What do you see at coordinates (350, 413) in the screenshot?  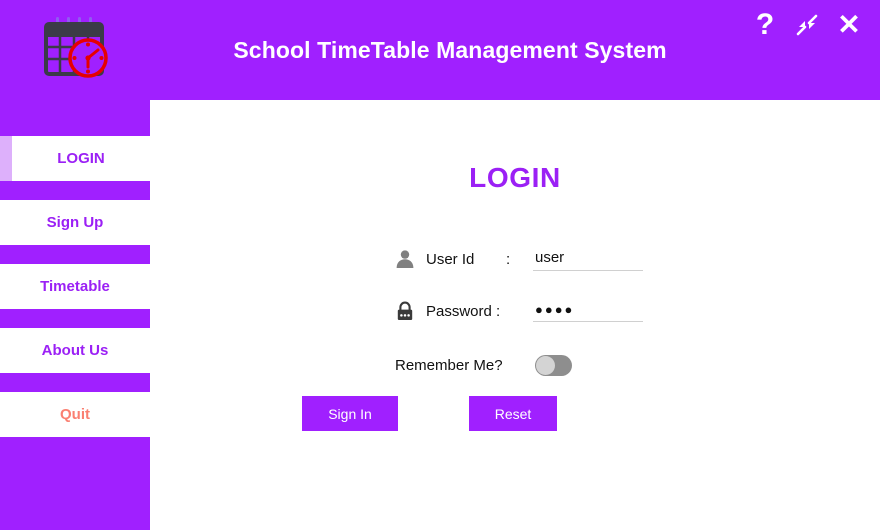 I see `sign-in-button: Sign In` at bounding box center [350, 413].